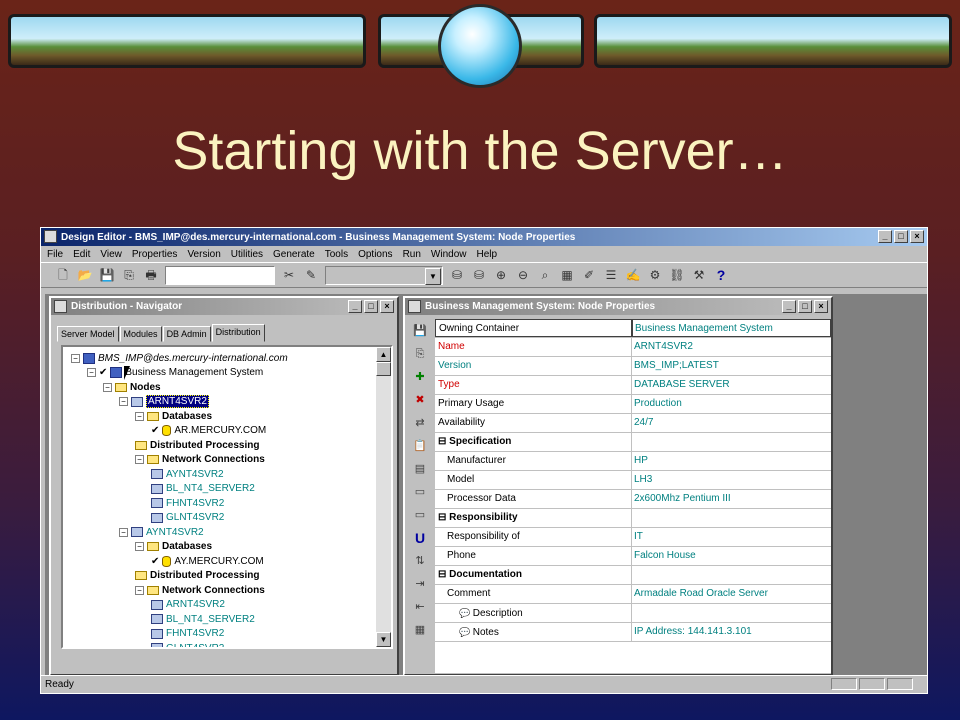 This screenshot has height=720, width=960. What do you see at coordinates (224, 306) in the screenshot?
I see `navigator-titlebar: Distribution - Navigator _ □ ×` at bounding box center [224, 306].